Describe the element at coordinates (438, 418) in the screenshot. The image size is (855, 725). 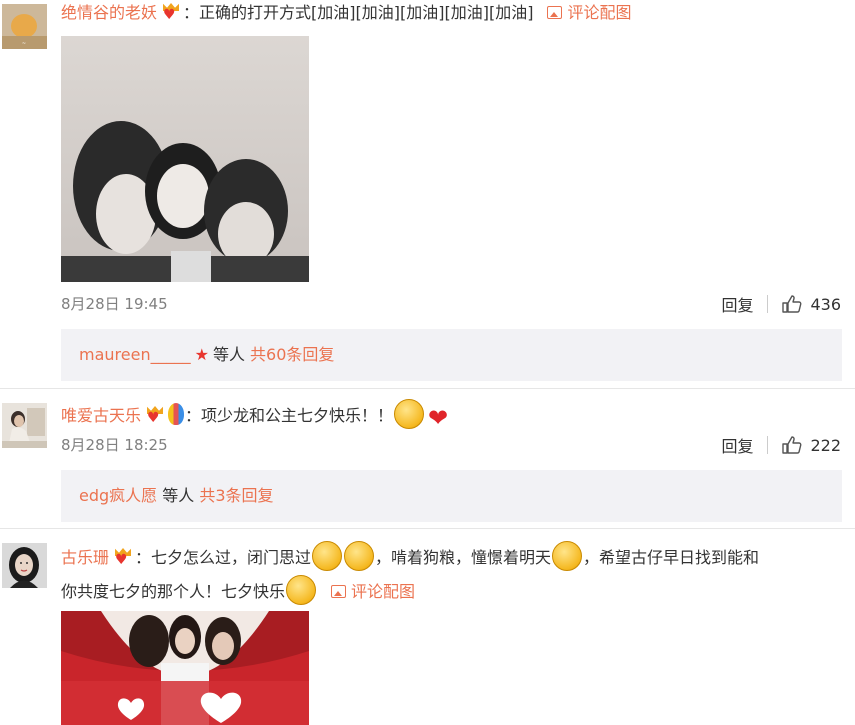
I see `heart-emoji-icon: ❤` at that location.